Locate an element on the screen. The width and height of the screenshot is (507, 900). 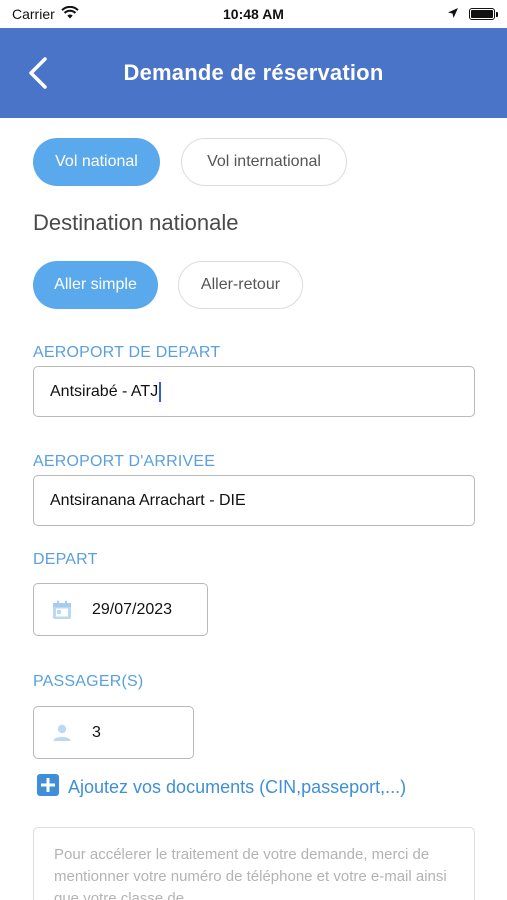
chevron-left-icon is located at coordinates (38, 73).